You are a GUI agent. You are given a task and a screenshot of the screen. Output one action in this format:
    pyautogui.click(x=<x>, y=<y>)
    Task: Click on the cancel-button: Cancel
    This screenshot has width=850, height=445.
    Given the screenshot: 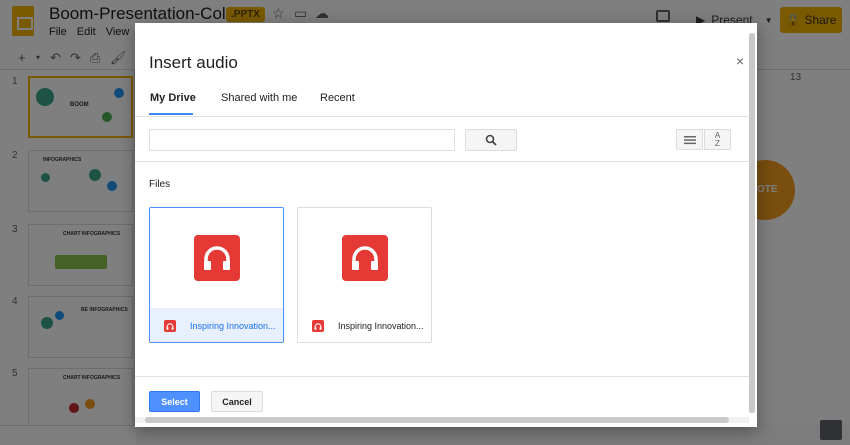 What is the action you would take?
    pyautogui.click(x=237, y=401)
    